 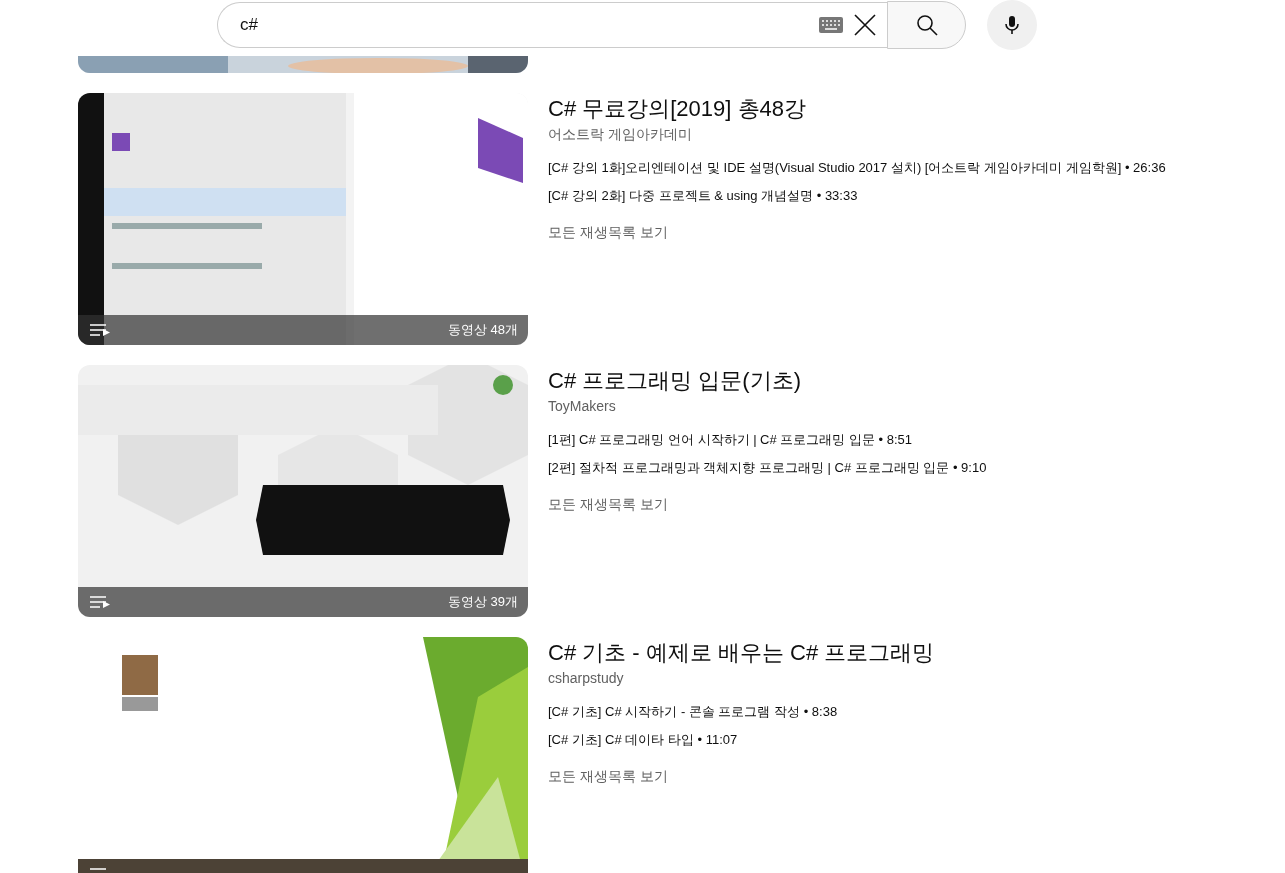 I want to click on video-link: [C# 강의 2화] 다중 프로젝트 & using 개념설명 • 33:33, so click(x=857, y=196).